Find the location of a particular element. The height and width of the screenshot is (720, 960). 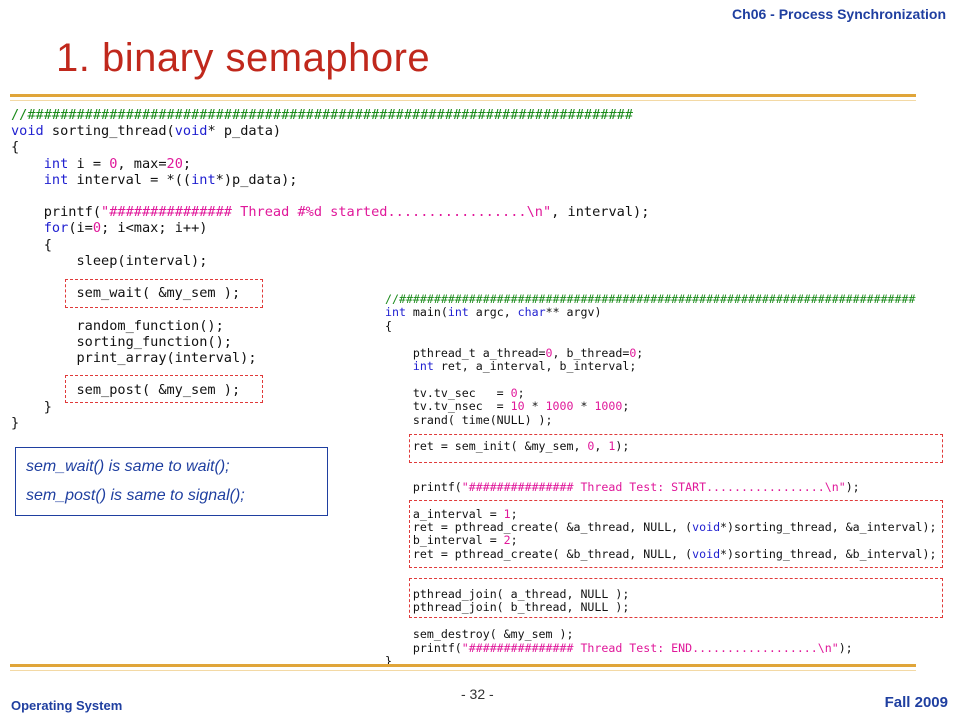

code-line: { is located at coordinates (330, 147).